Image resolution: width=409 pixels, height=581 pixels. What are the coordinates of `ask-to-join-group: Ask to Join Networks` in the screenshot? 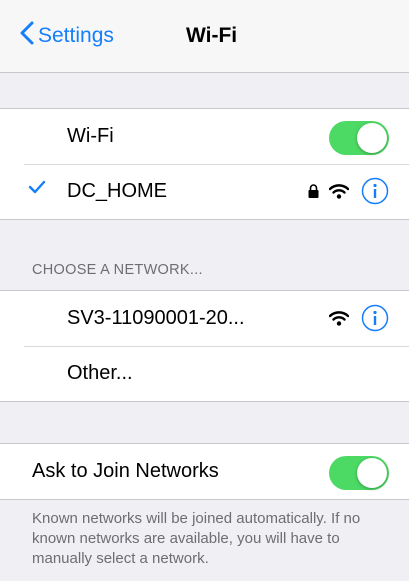 It's located at (204, 471).